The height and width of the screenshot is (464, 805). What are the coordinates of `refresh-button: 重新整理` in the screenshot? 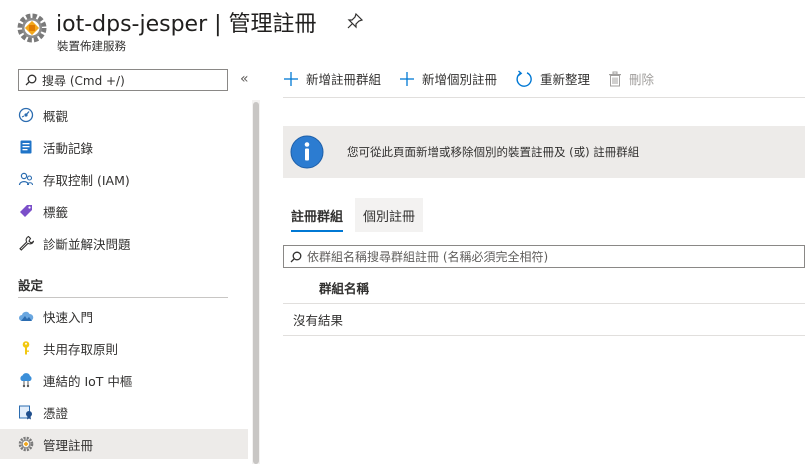 It's located at (552, 78).